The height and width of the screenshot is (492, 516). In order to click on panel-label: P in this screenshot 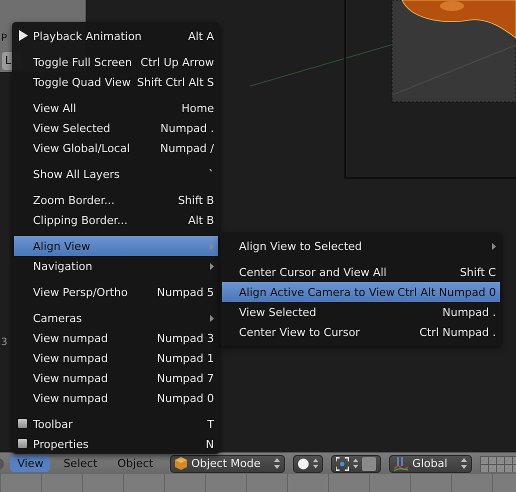, I will do `click(4, 38)`.